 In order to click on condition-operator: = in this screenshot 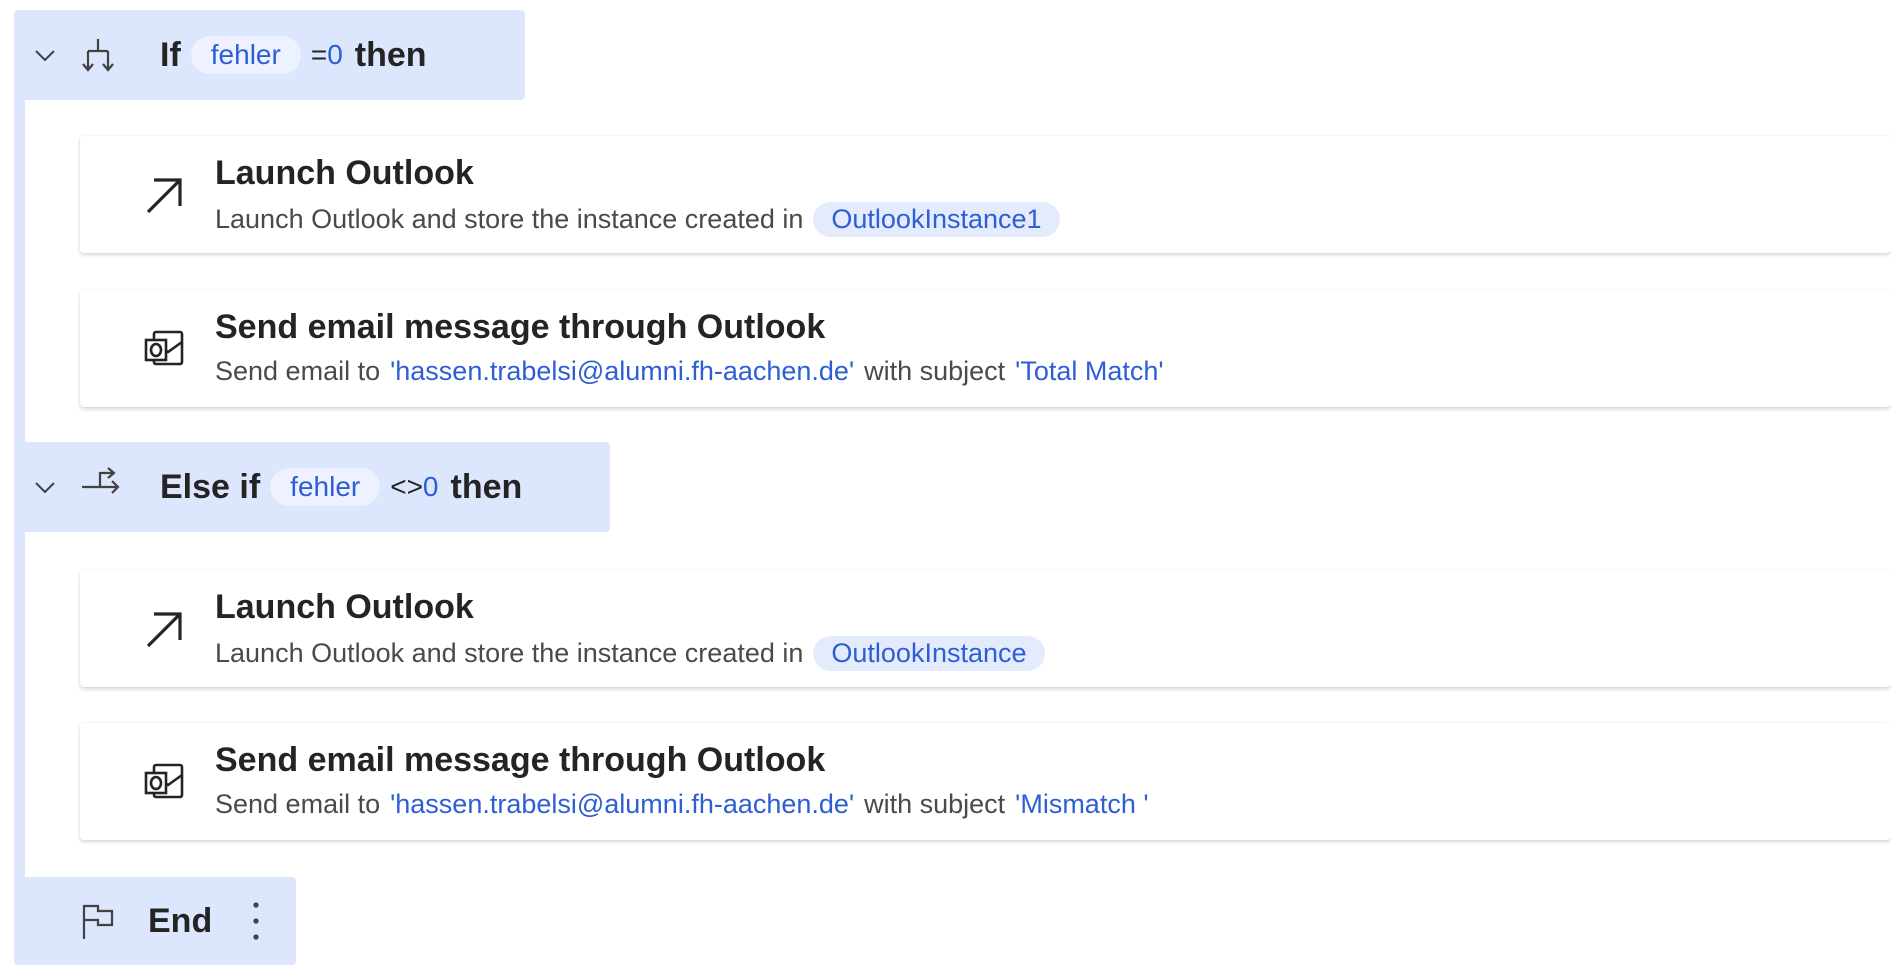, I will do `click(319, 54)`.